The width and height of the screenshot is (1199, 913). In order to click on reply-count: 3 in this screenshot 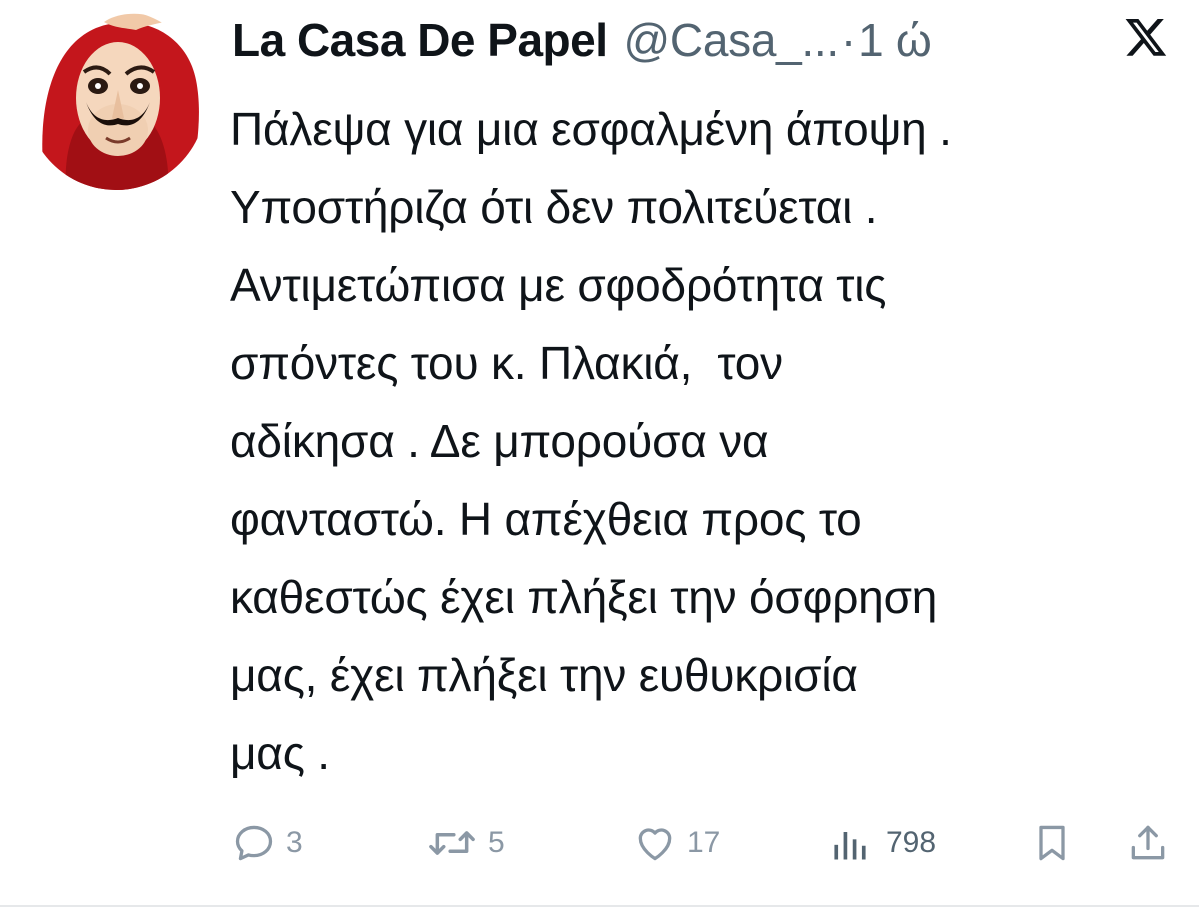, I will do `click(294, 842)`.